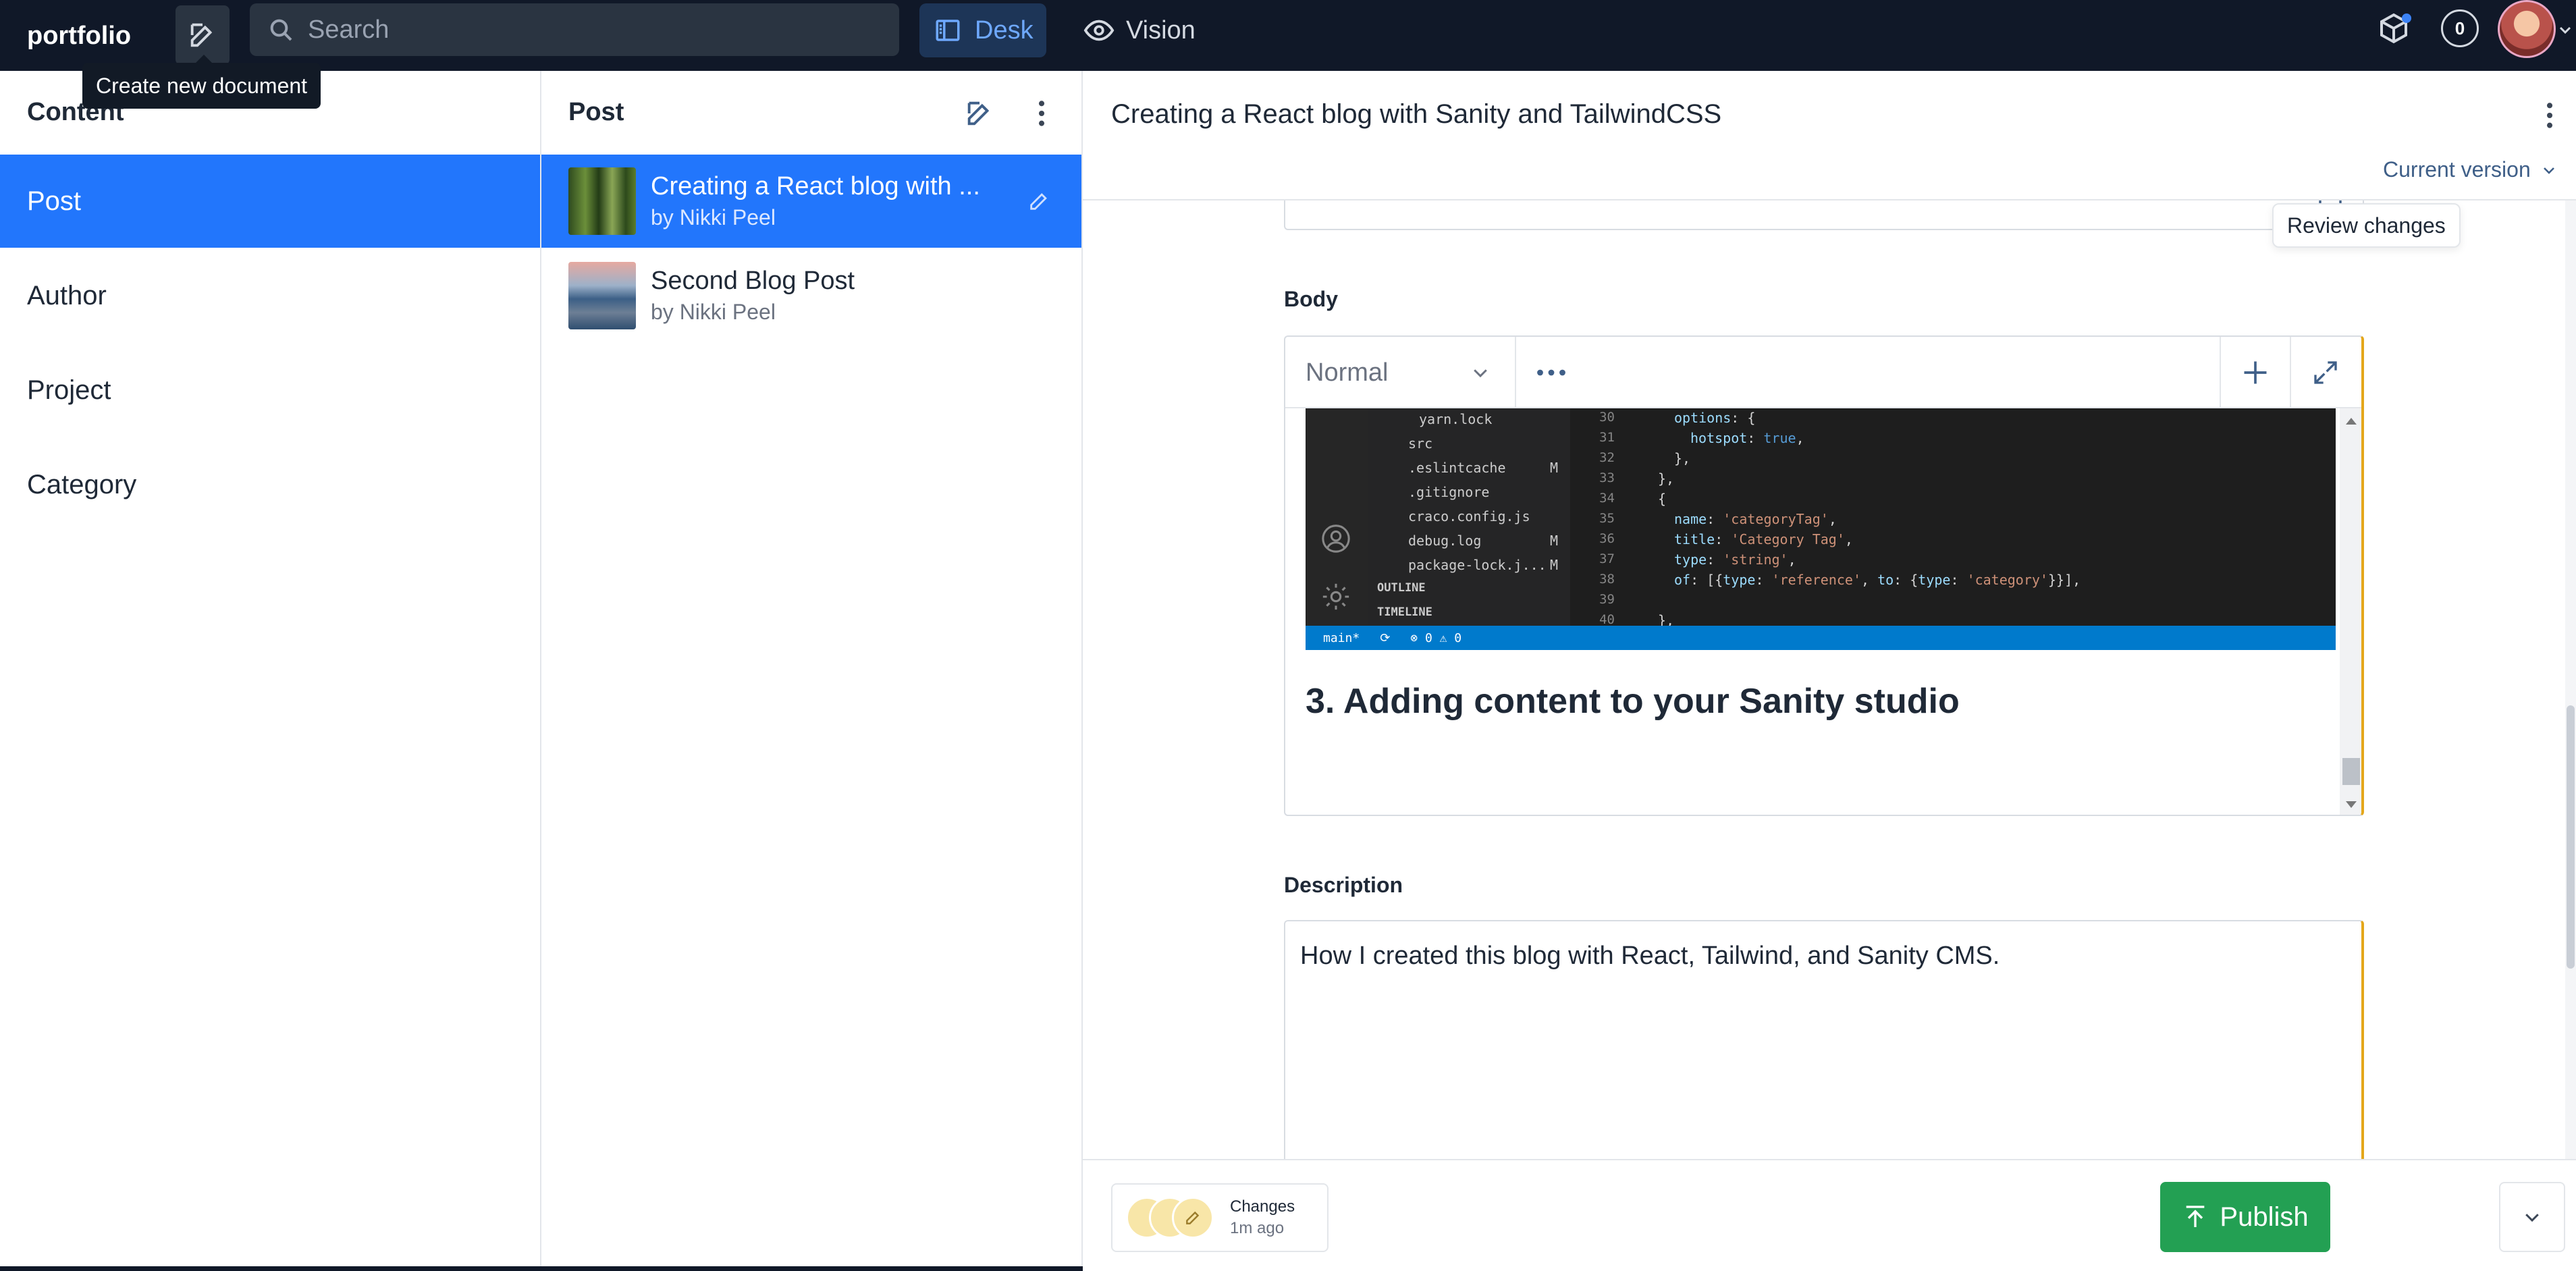  I want to click on more-options-button, so click(1551, 372).